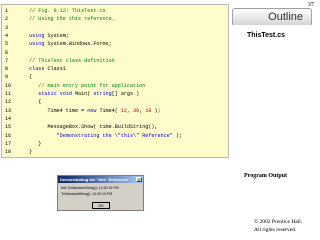 Image resolution: width=320 pixels, height=240 pixels. I want to click on code-line: 10 // main entry point for application, so click(75, 86).